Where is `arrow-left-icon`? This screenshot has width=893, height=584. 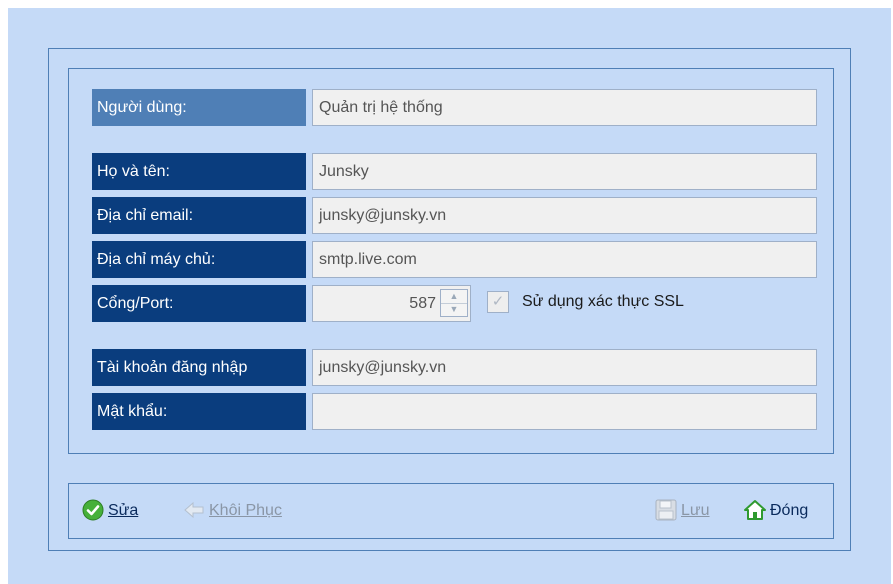 arrow-left-icon is located at coordinates (194, 510).